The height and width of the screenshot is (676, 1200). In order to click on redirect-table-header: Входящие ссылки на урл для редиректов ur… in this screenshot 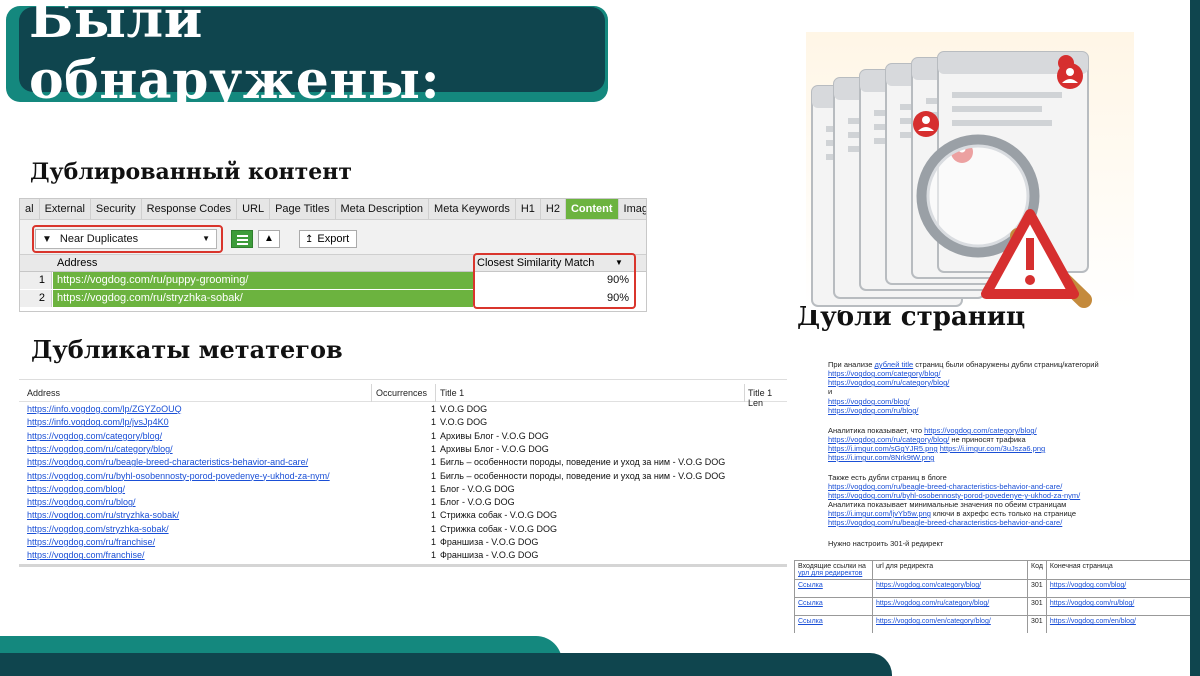, I will do `click(992, 570)`.